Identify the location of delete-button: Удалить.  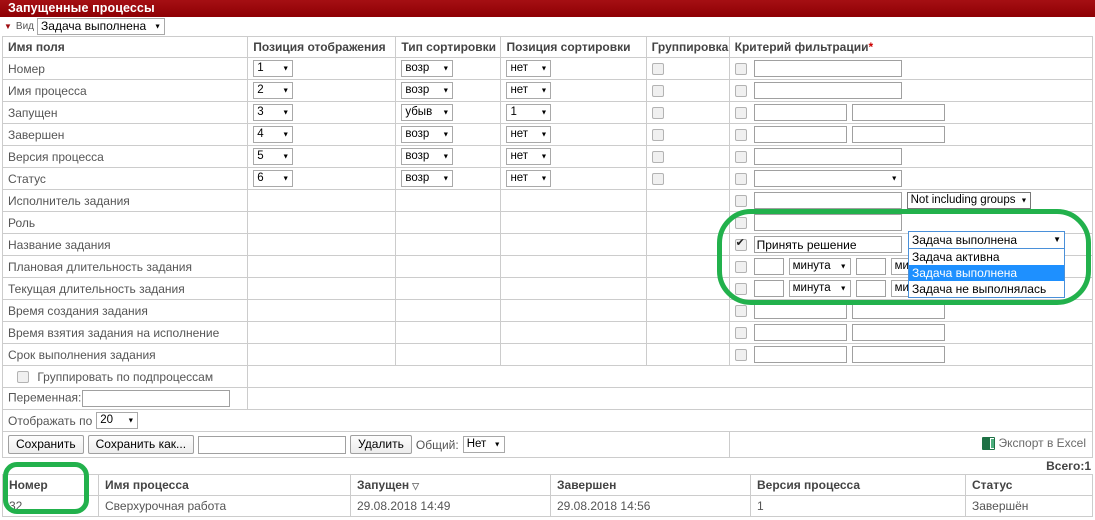
(381, 444).